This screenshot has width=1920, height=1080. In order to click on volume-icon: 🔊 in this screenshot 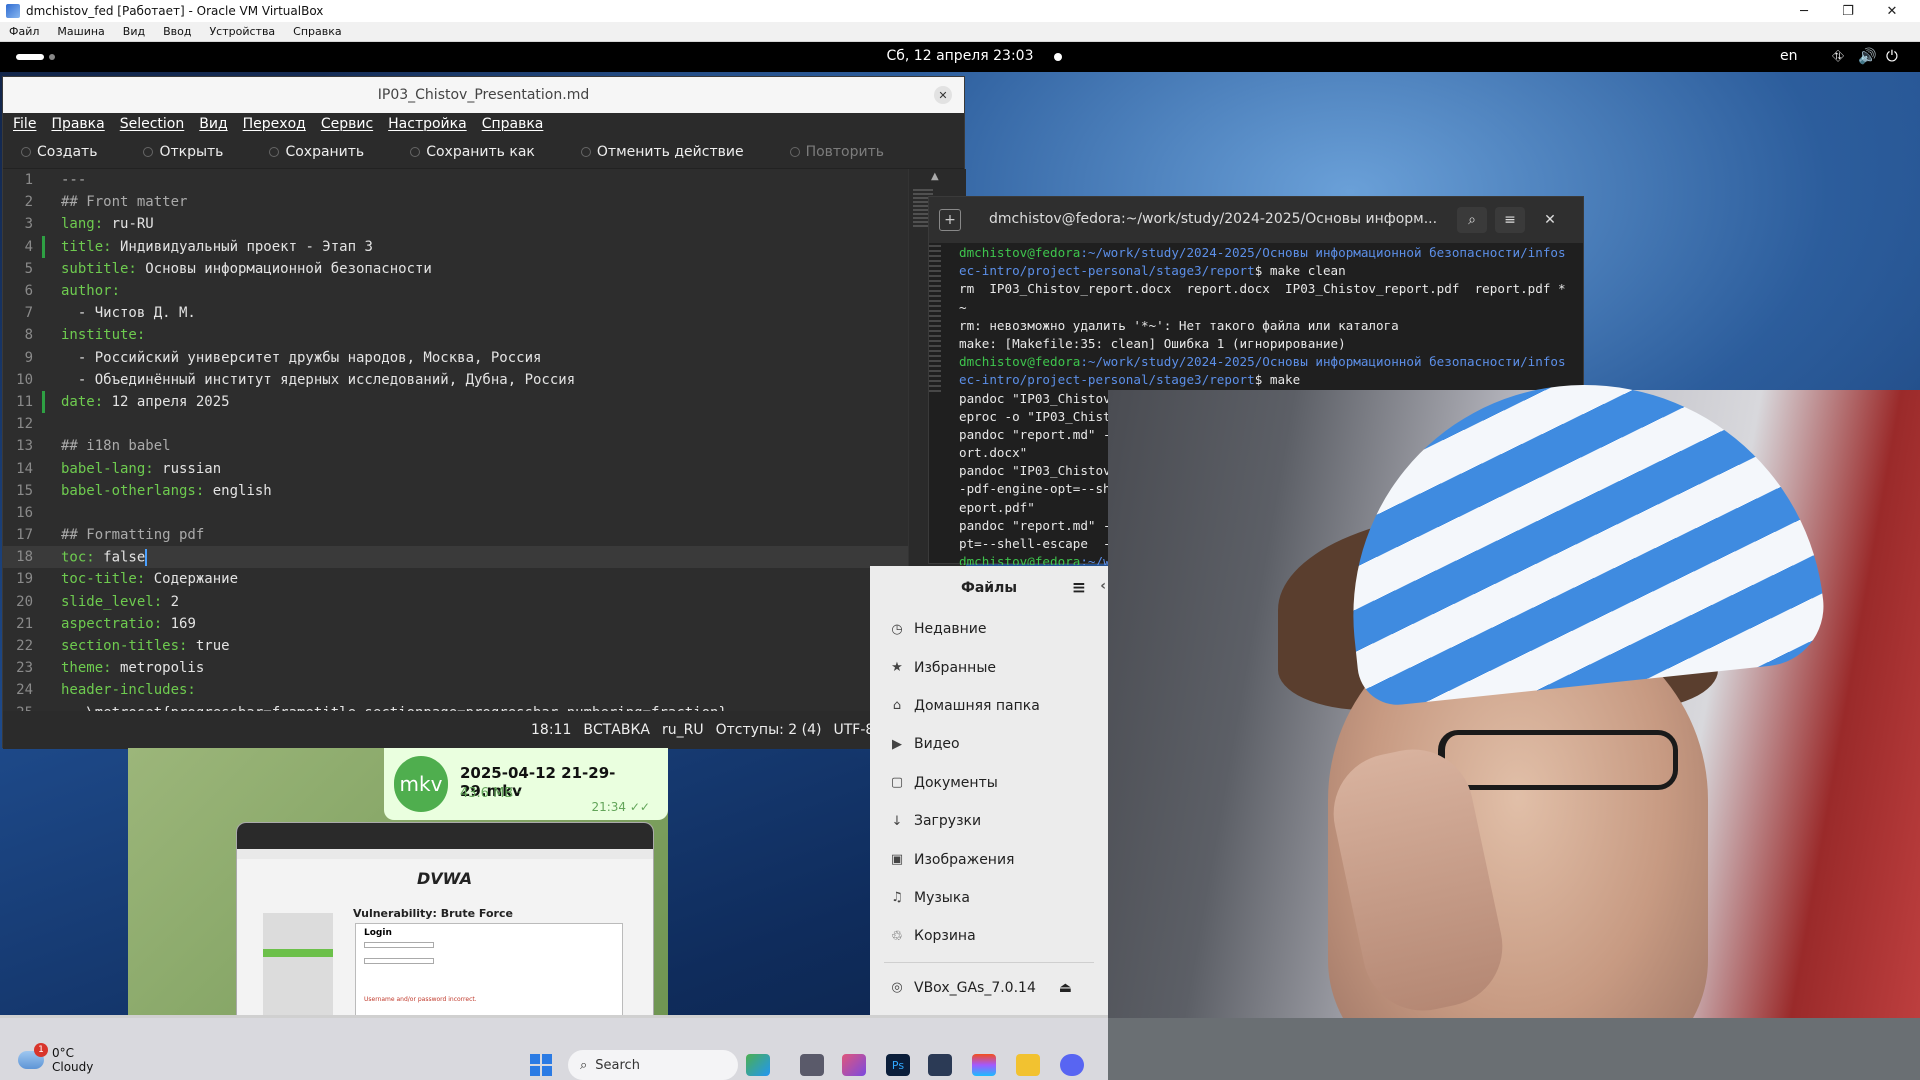, I will do `click(1867, 56)`.